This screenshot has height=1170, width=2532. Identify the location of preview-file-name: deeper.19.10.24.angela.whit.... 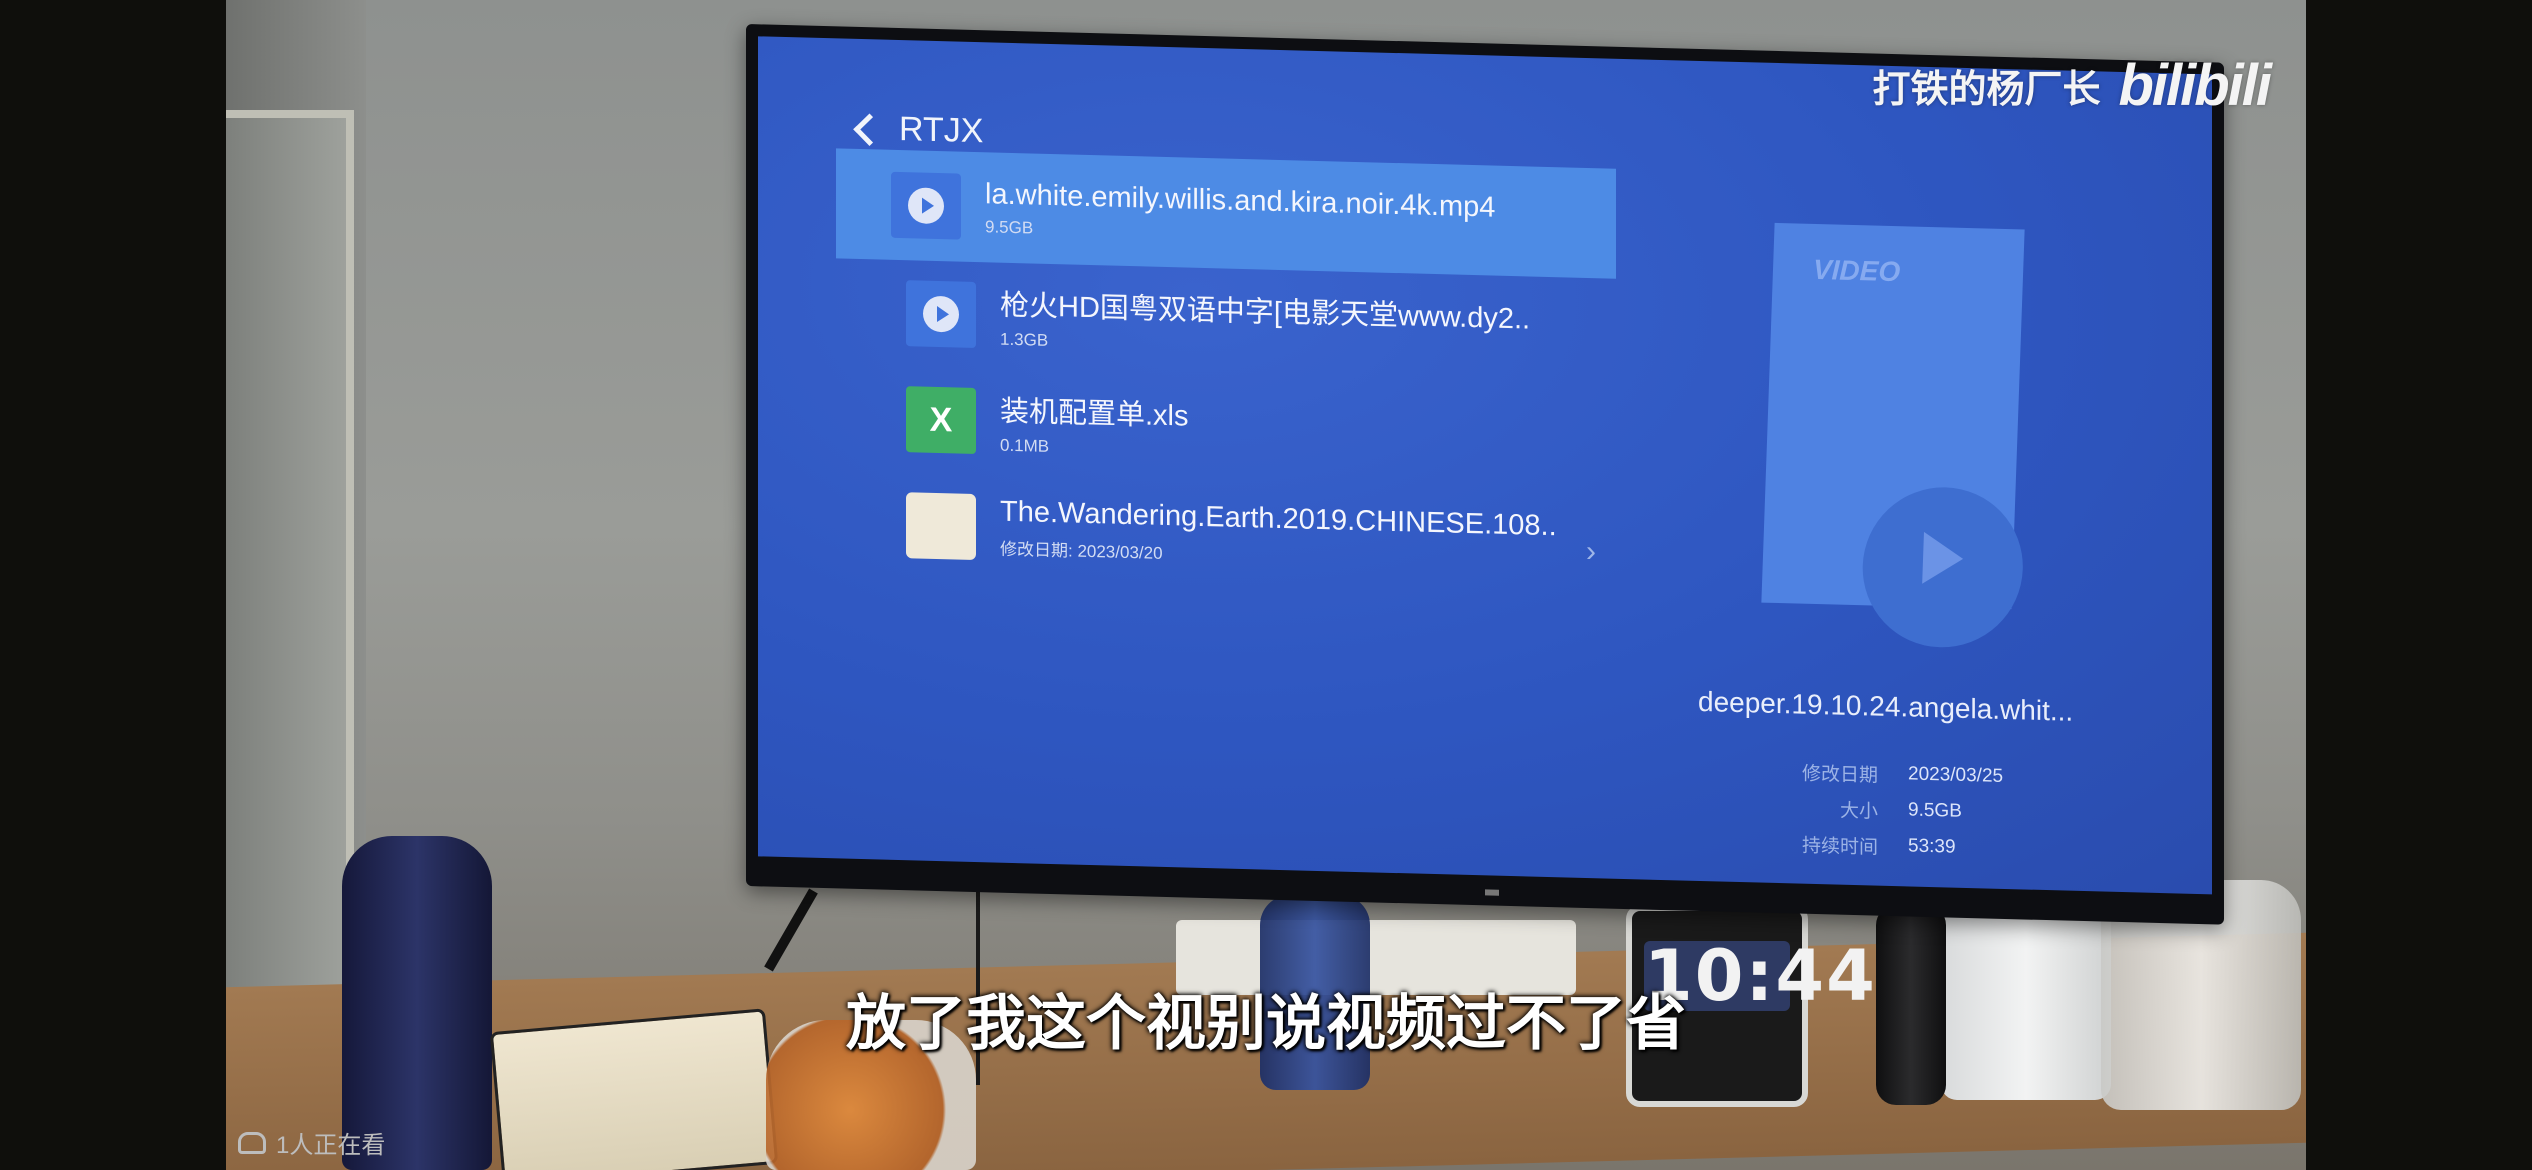
(1886, 706).